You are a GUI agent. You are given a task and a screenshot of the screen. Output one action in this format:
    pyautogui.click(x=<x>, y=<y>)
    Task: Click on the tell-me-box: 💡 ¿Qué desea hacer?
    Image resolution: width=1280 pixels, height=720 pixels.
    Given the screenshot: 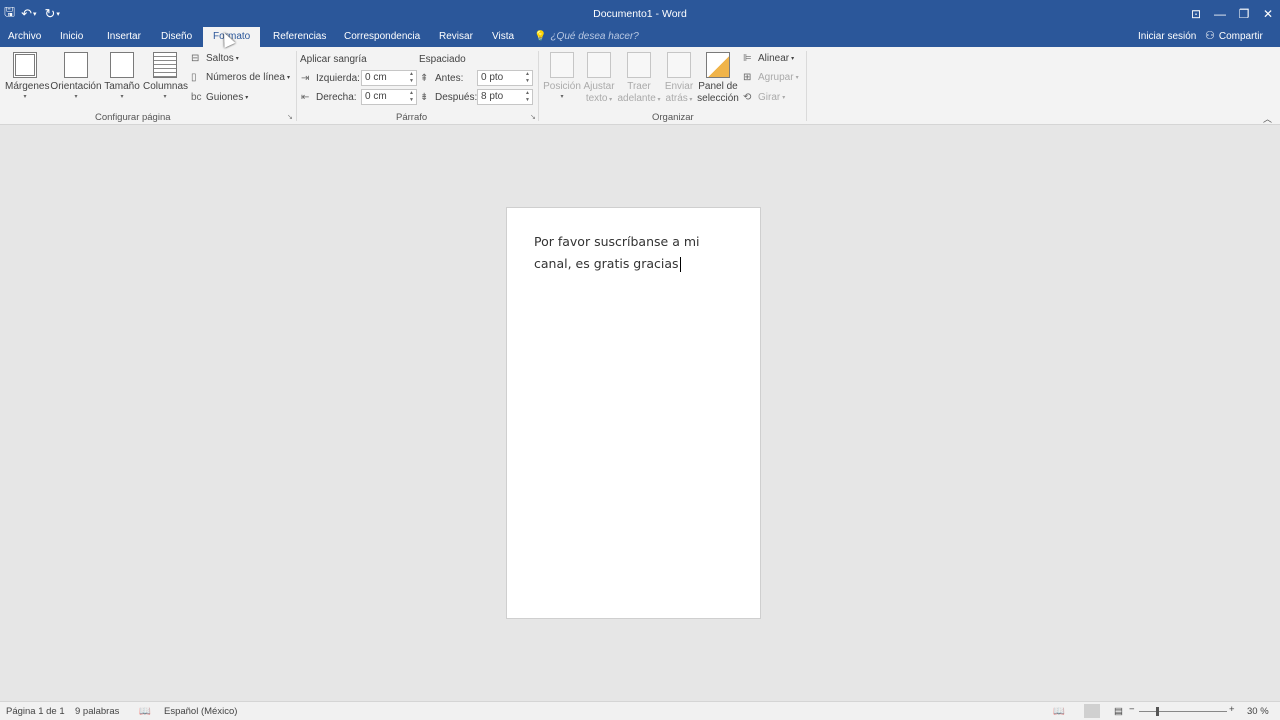 What is the action you would take?
    pyautogui.click(x=586, y=37)
    